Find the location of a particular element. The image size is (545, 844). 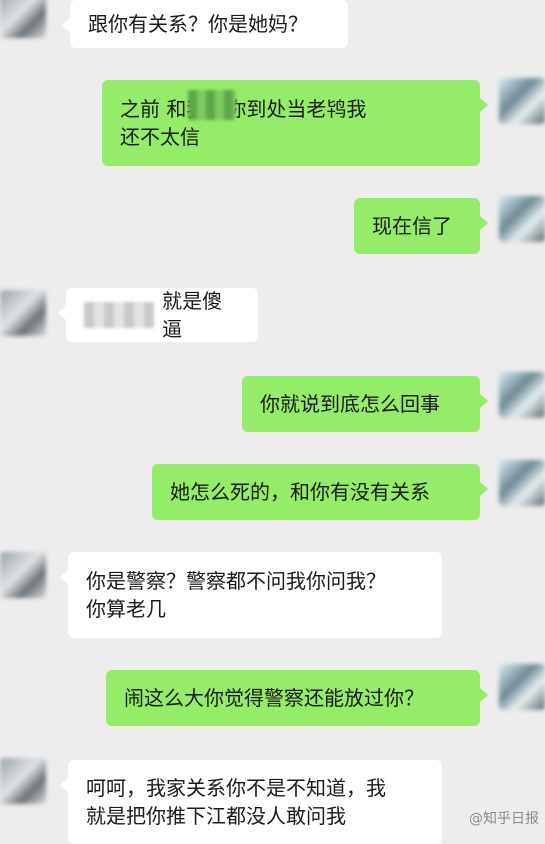

message-bubble-outgoing: 现在信了 is located at coordinates (421, 226).